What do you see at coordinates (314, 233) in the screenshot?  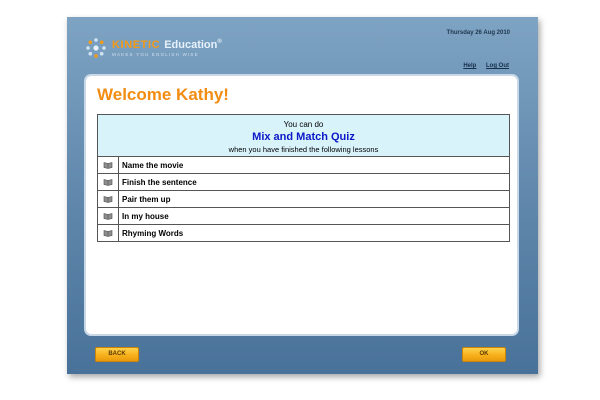 I see `lesson-label: Rhyming Words` at bounding box center [314, 233].